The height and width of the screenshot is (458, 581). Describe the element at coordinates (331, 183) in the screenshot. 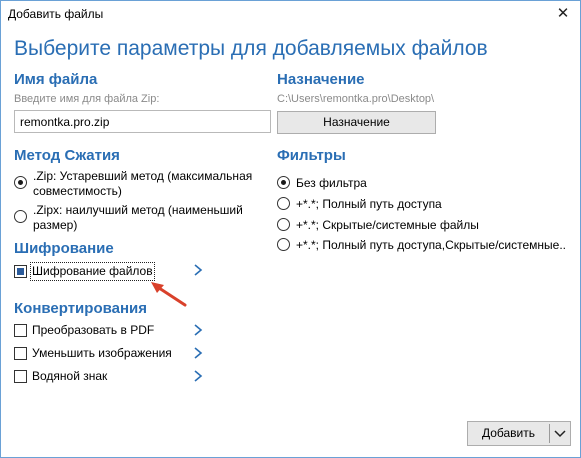

I see `filter-option-label: Без фильтра` at that location.